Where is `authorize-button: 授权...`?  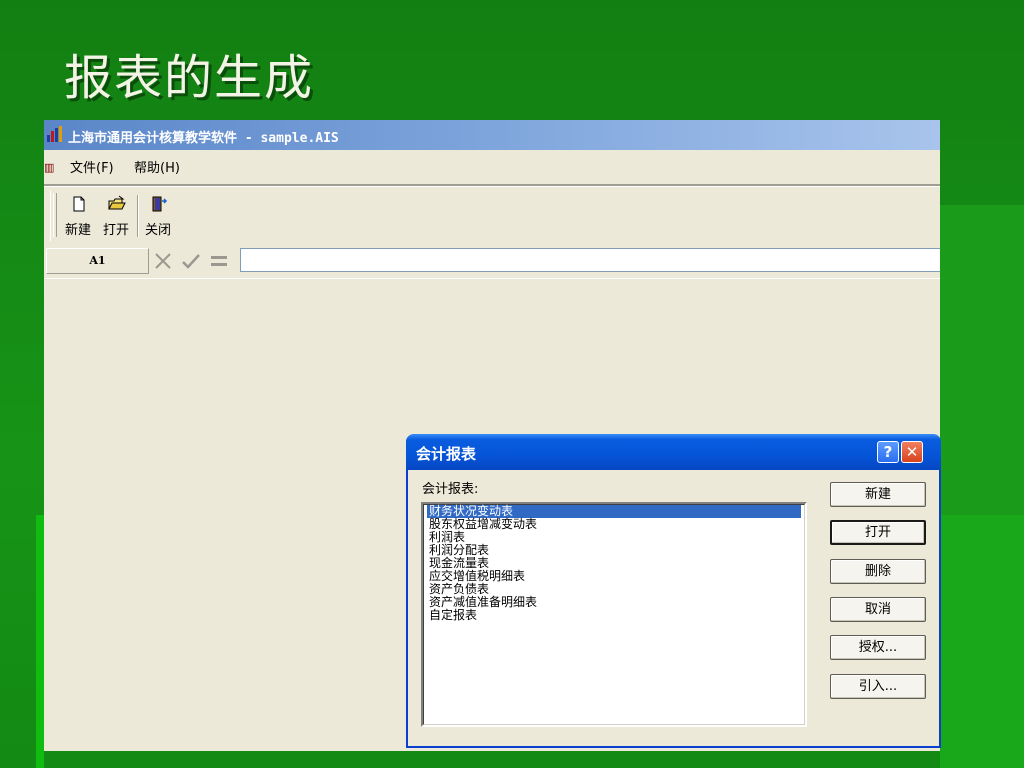
authorize-button: 授权... is located at coordinates (878, 647).